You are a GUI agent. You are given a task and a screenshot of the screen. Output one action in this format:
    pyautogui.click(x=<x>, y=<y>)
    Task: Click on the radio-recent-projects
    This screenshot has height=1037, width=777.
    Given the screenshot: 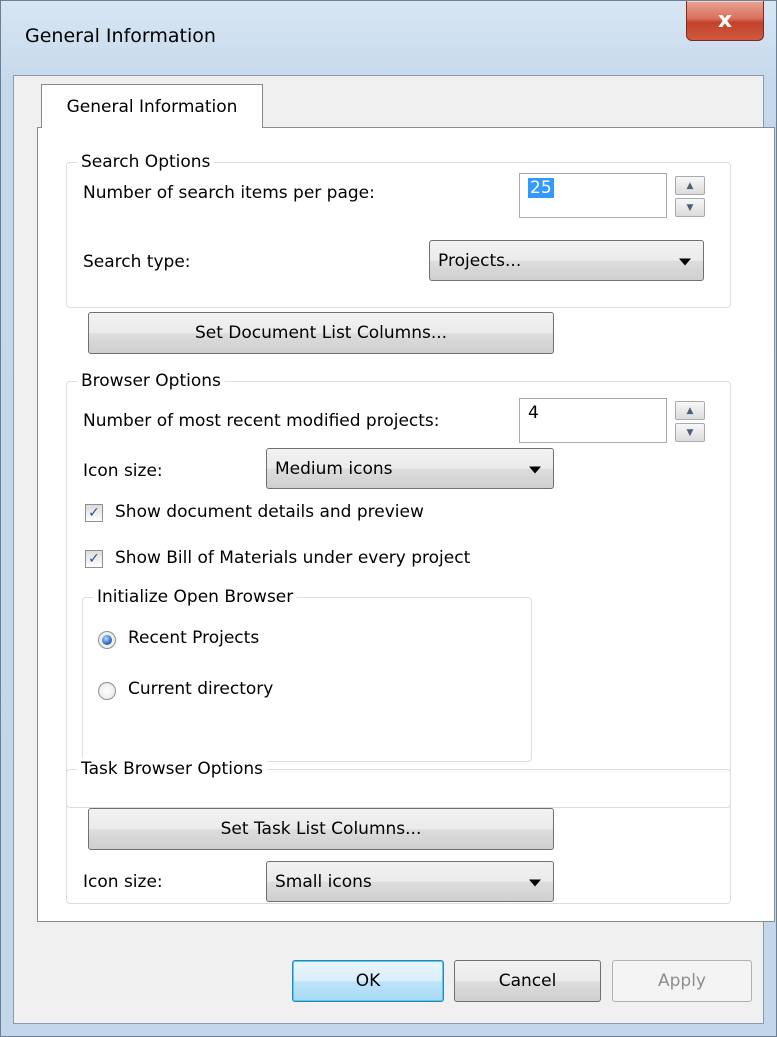 What is the action you would take?
    pyautogui.click(x=107, y=640)
    